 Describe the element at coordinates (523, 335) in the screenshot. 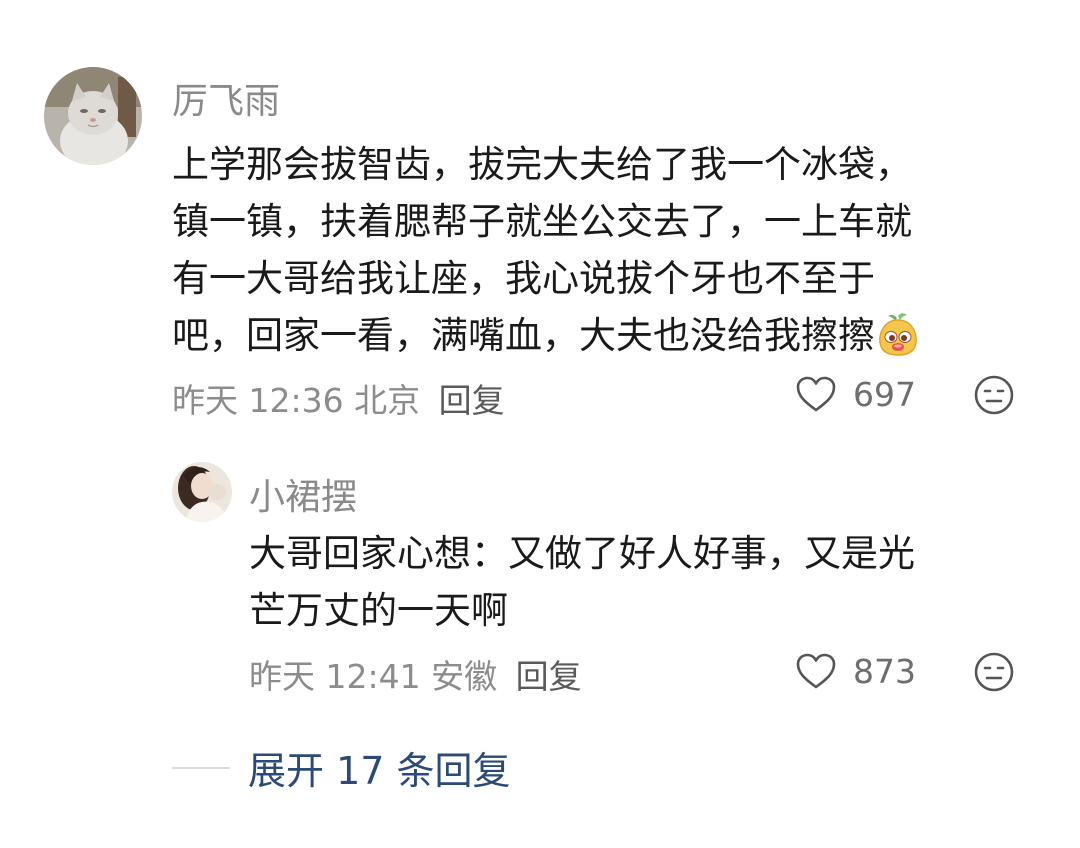

I see `comment-line-text: 吧，回家一看，满嘴血，大夫也没给我擦擦` at that location.